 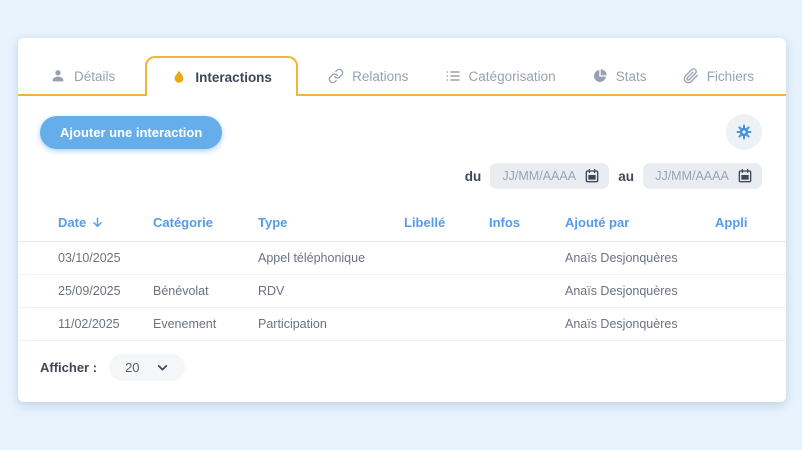 What do you see at coordinates (97, 222) in the screenshot?
I see `arrow-down-icon` at bounding box center [97, 222].